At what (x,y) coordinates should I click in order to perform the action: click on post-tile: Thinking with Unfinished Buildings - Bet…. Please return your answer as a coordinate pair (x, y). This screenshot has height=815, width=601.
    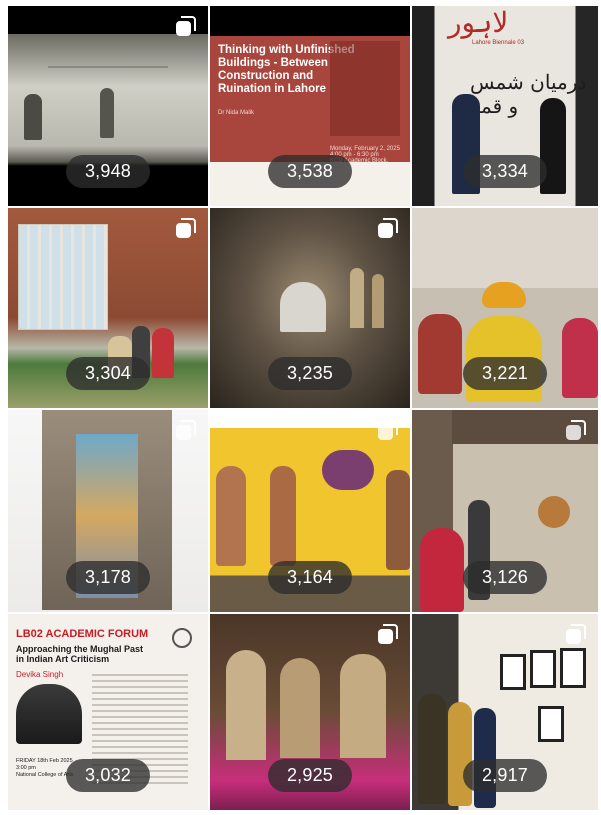
    Looking at the image, I should click on (310, 106).